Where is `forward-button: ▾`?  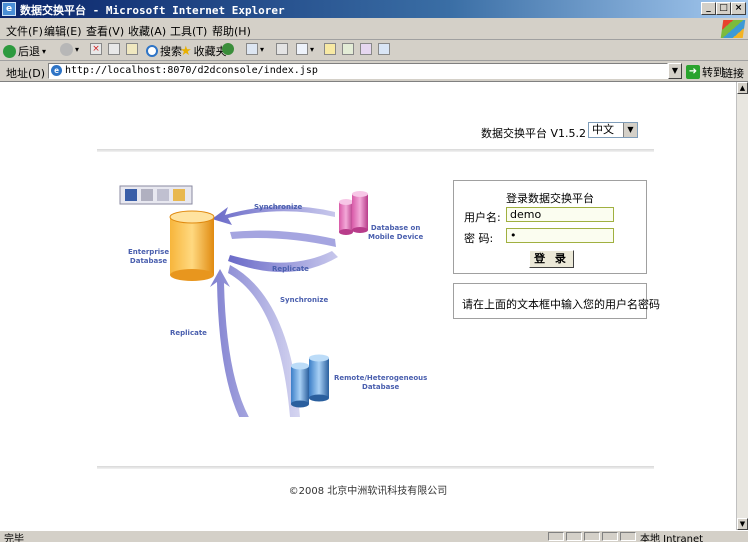 forward-button: ▾ is located at coordinates (69, 49).